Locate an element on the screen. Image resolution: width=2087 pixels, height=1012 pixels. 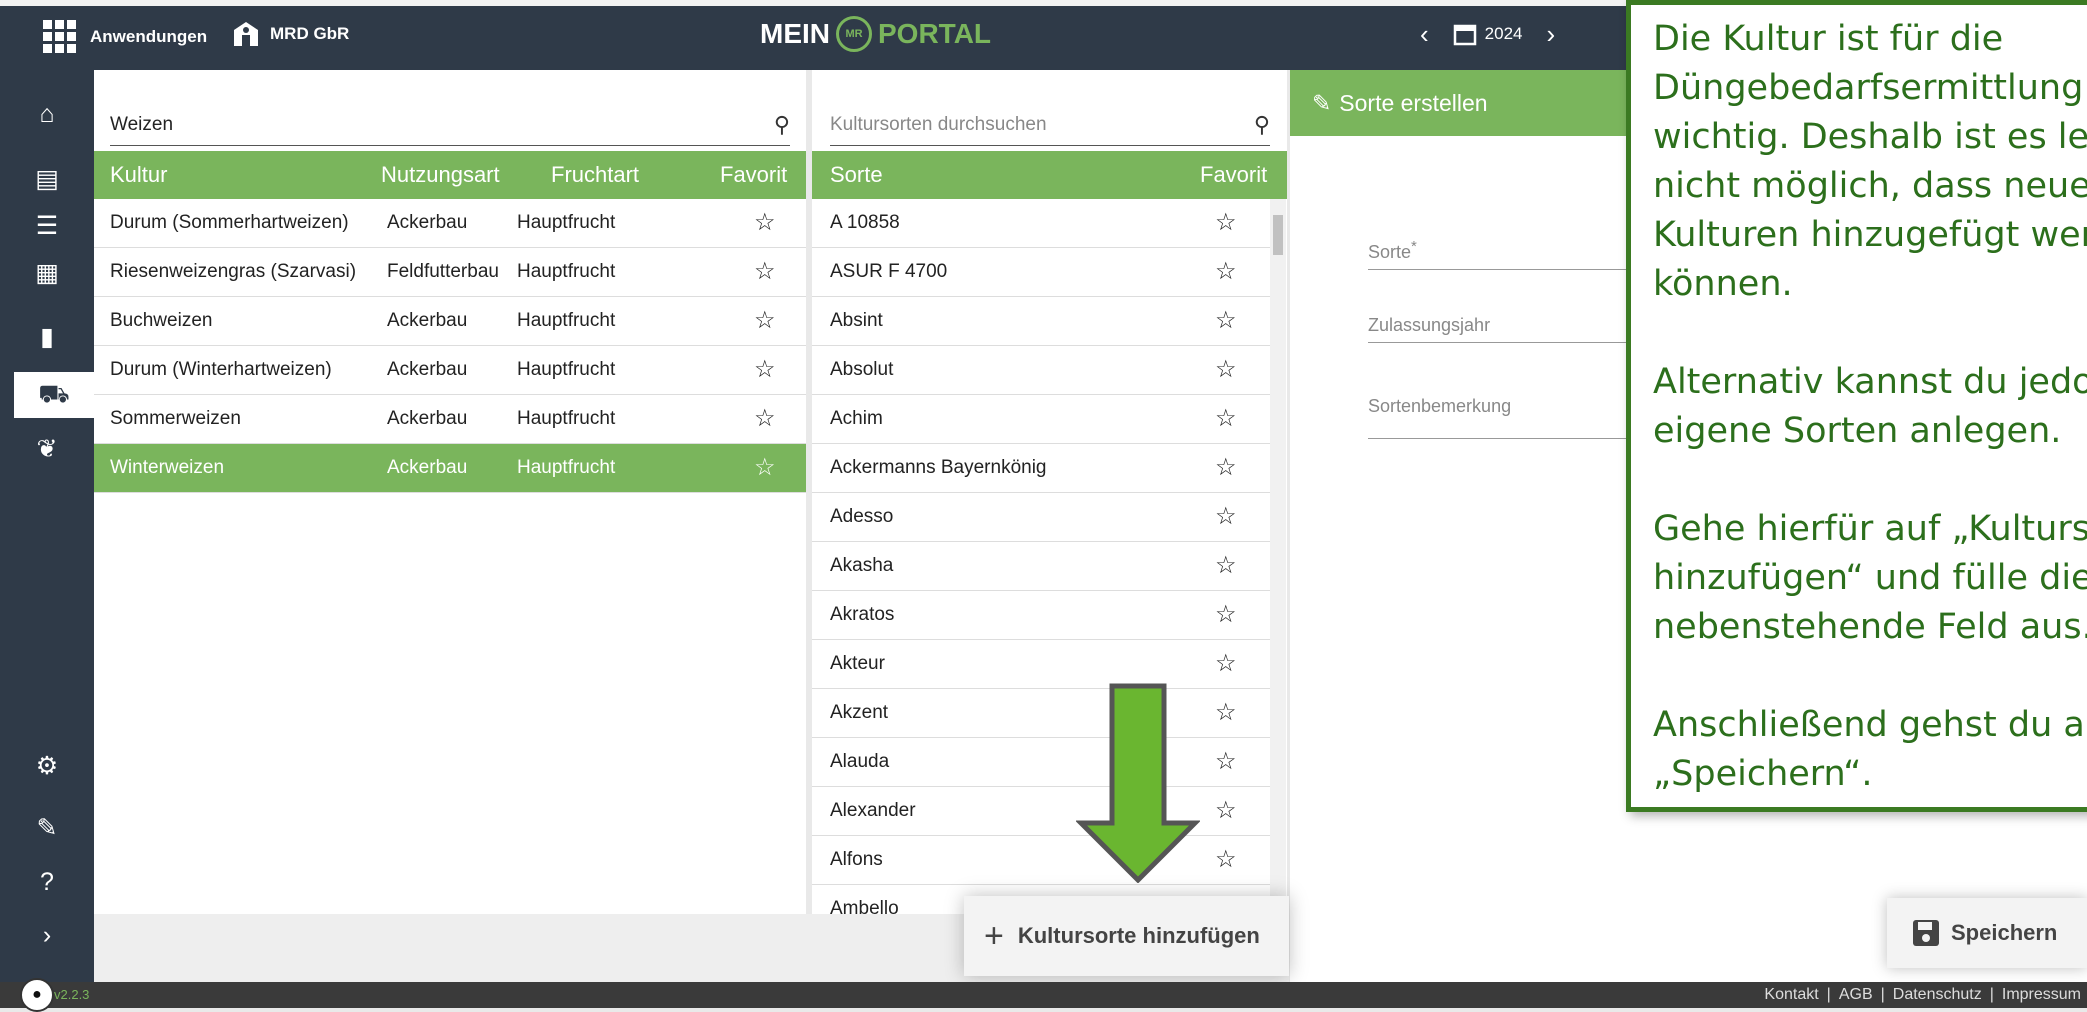
year-picker: 2024 is located at coordinates (1488, 34).